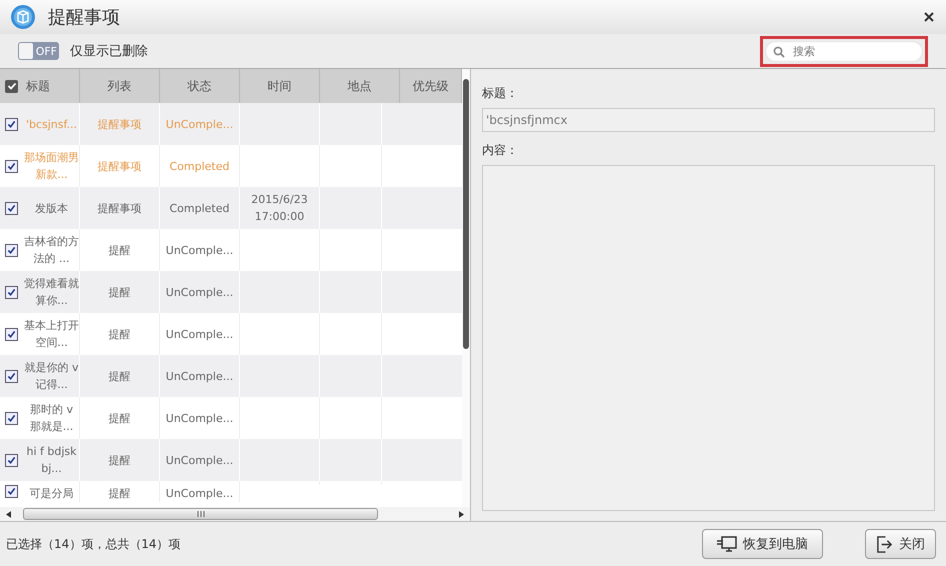 The width and height of the screenshot is (946, 566). What do you see at coordinates (727, 544) in the screenshot?
I see `computer-icon` at bounding box center [727, 544].